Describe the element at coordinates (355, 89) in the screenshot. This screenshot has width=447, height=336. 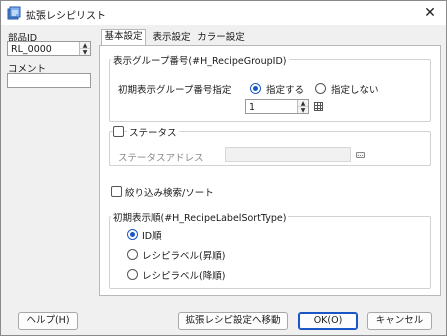
I see `radio-no-specify-label: 指定しない` at that location.